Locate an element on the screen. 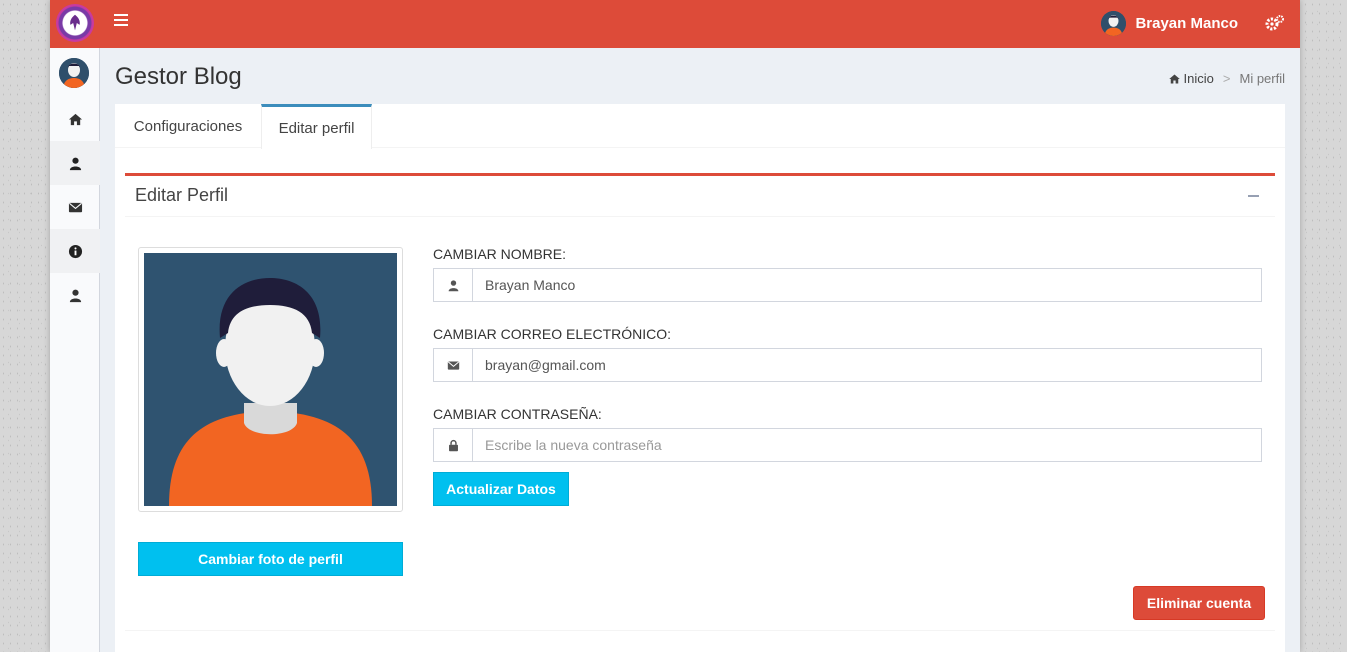 The image size is (1347, 652). app-logo is located at coordinates (75, 23).